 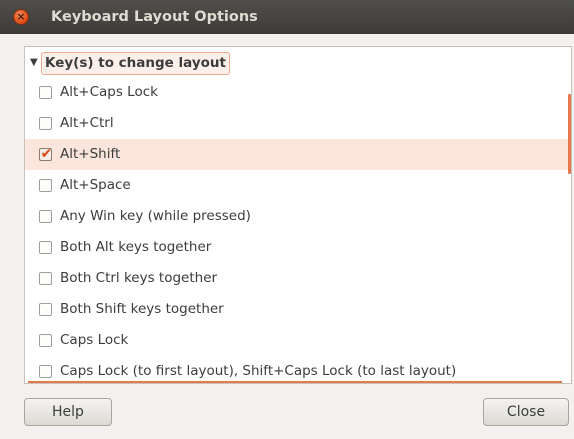 What do you see at coordinates (569, 134) in the screenshot?
I see `scrollbar-thumb` at bounding box center [569, 134].